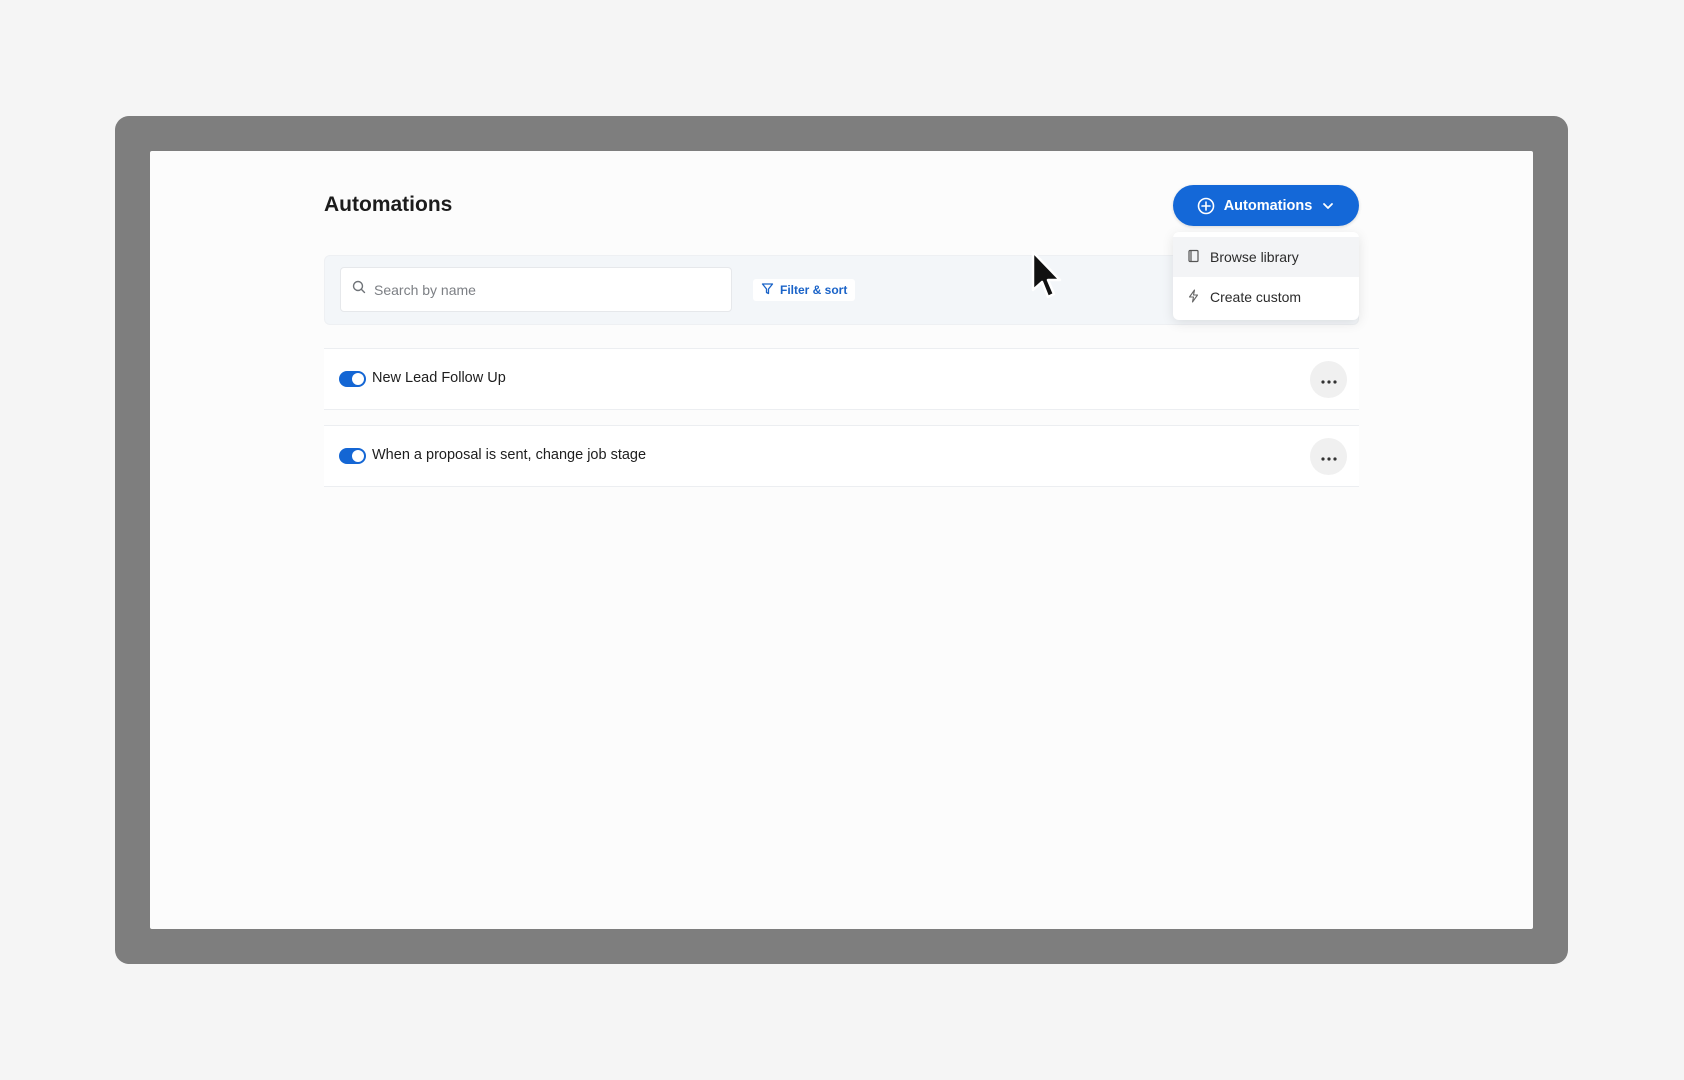 The width and height of the screenshot is (1684, 1080). I want to click on filter-sort-label: Filter & sort, so click(814, 290).